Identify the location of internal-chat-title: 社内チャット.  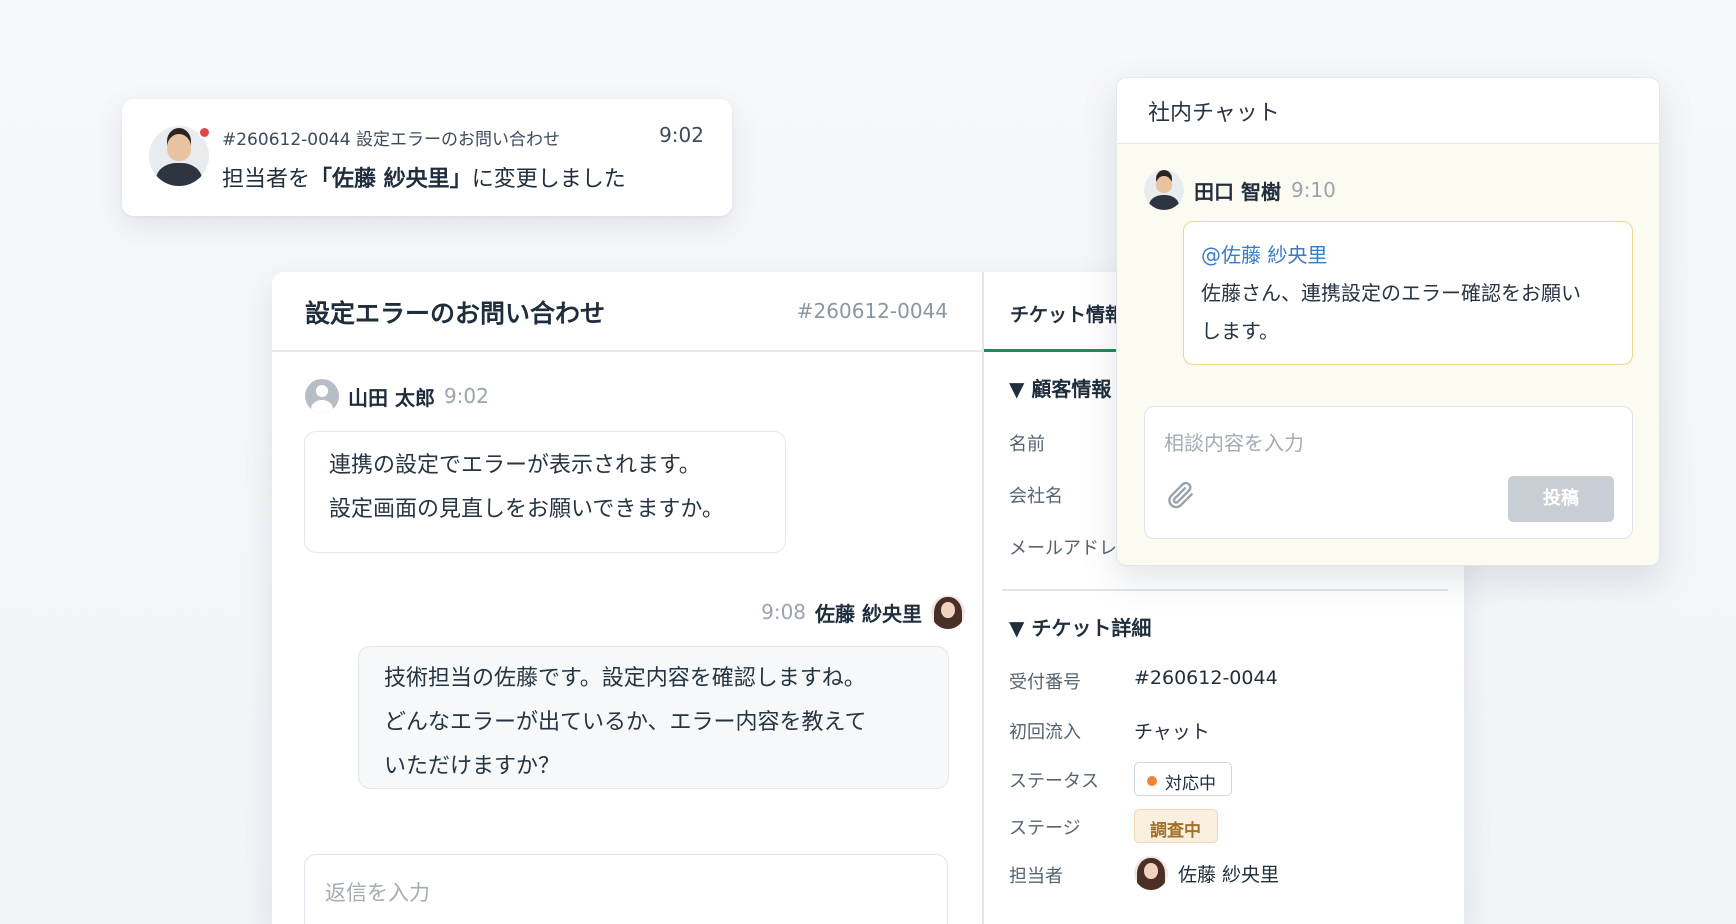
(1388, 111).